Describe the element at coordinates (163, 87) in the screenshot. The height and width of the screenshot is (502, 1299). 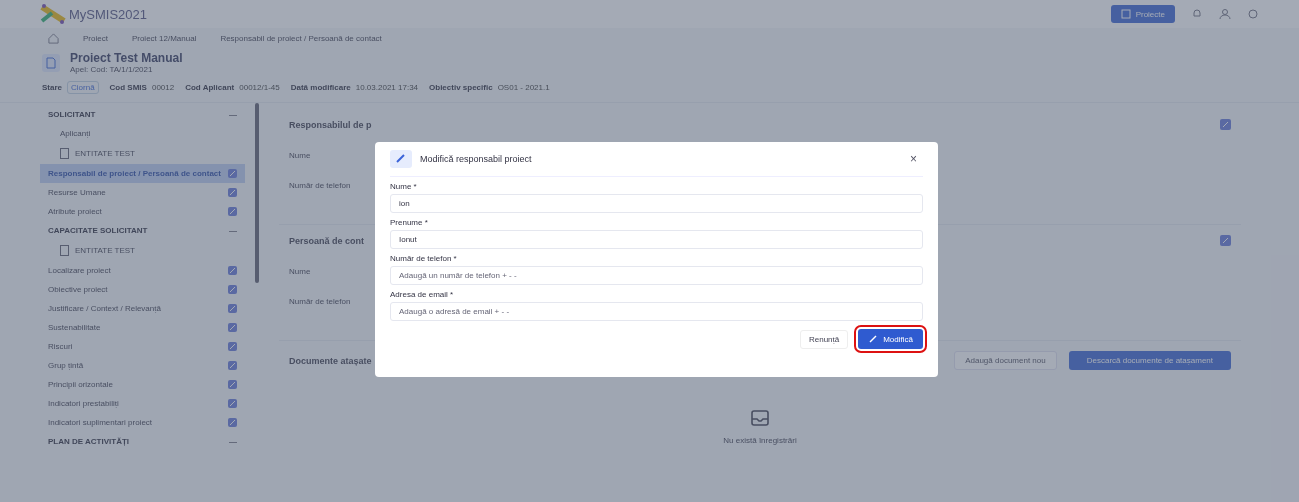
I see `info-value: 00012` at that location.